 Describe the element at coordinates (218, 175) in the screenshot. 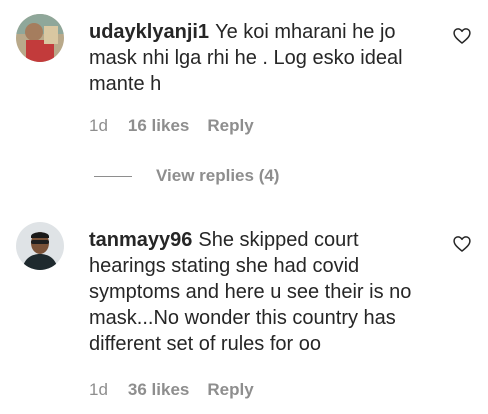

I see `view-replies-label: View replies (4)` at that location.